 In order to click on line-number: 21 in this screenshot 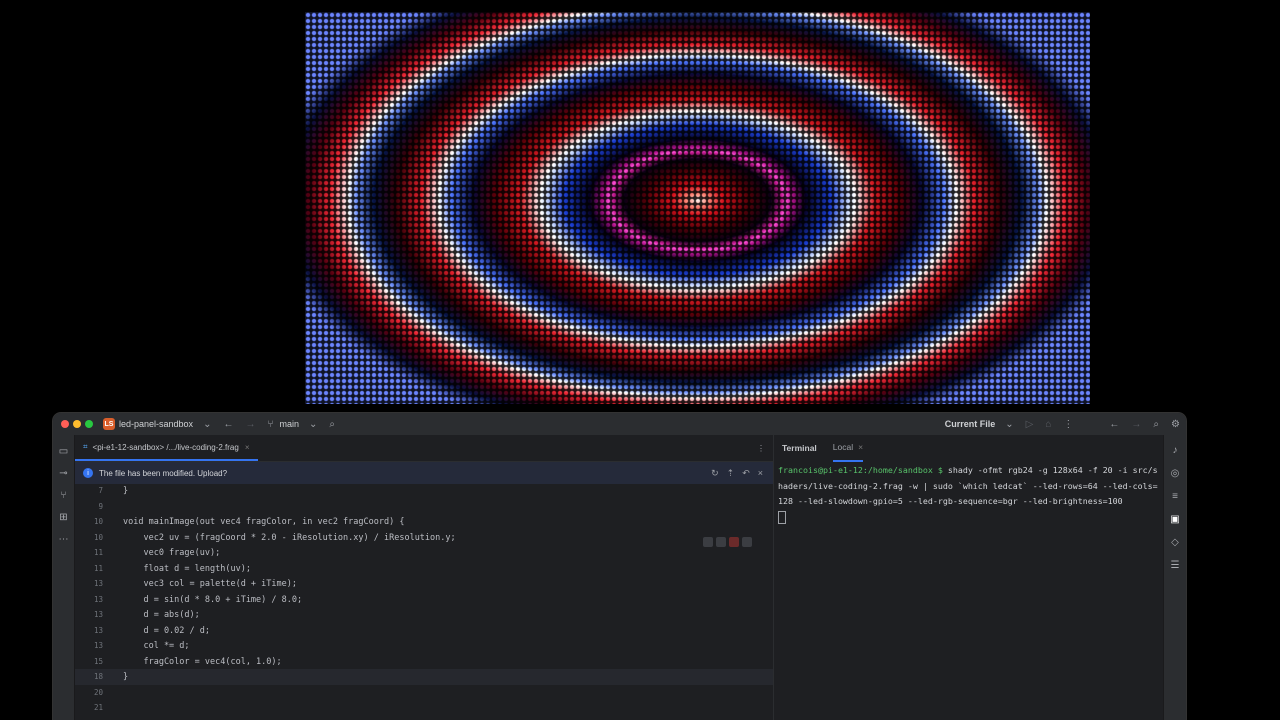, I will do `click(98, 708)`.